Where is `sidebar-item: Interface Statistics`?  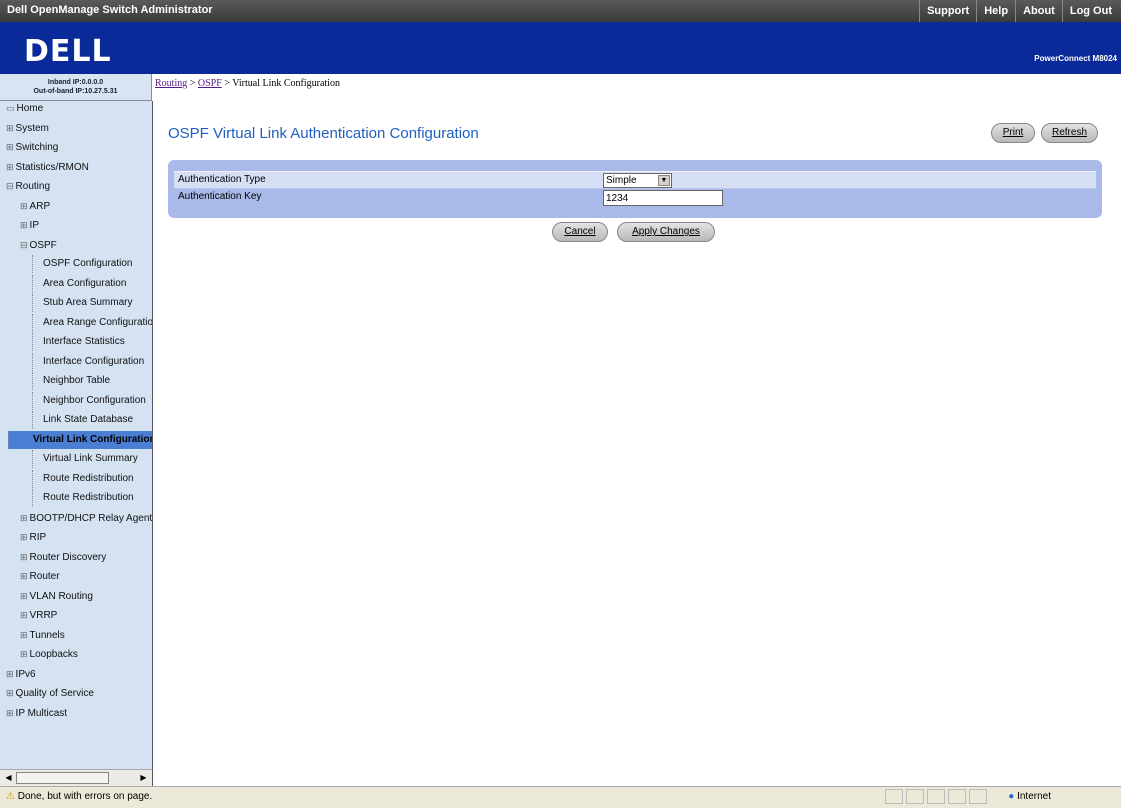 sidebar-item: Interface Statistics is located at coordinates (78, 342).